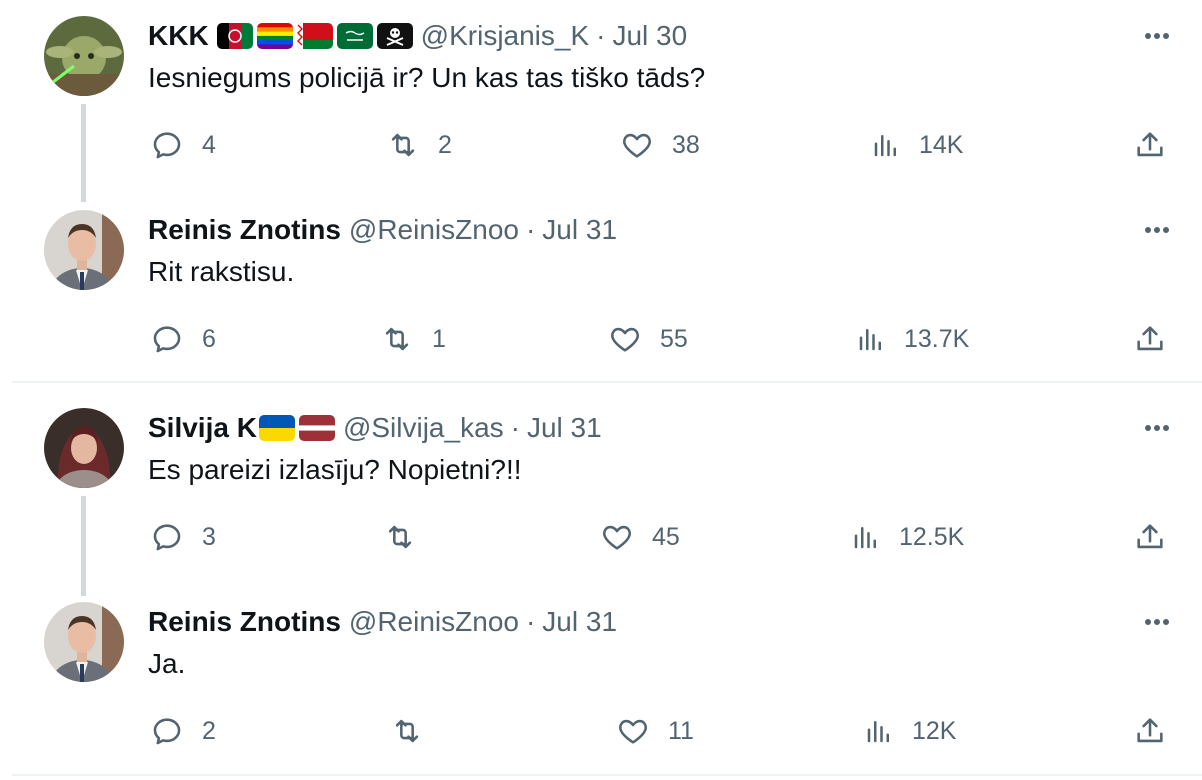 The image size is (1202, 780). I want to click on thread-divider, so click(607, 382).